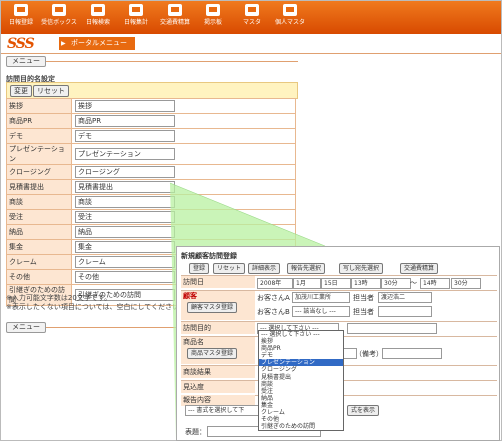  I want to click on customer-b-label: お客さんB, so click(273, 312).